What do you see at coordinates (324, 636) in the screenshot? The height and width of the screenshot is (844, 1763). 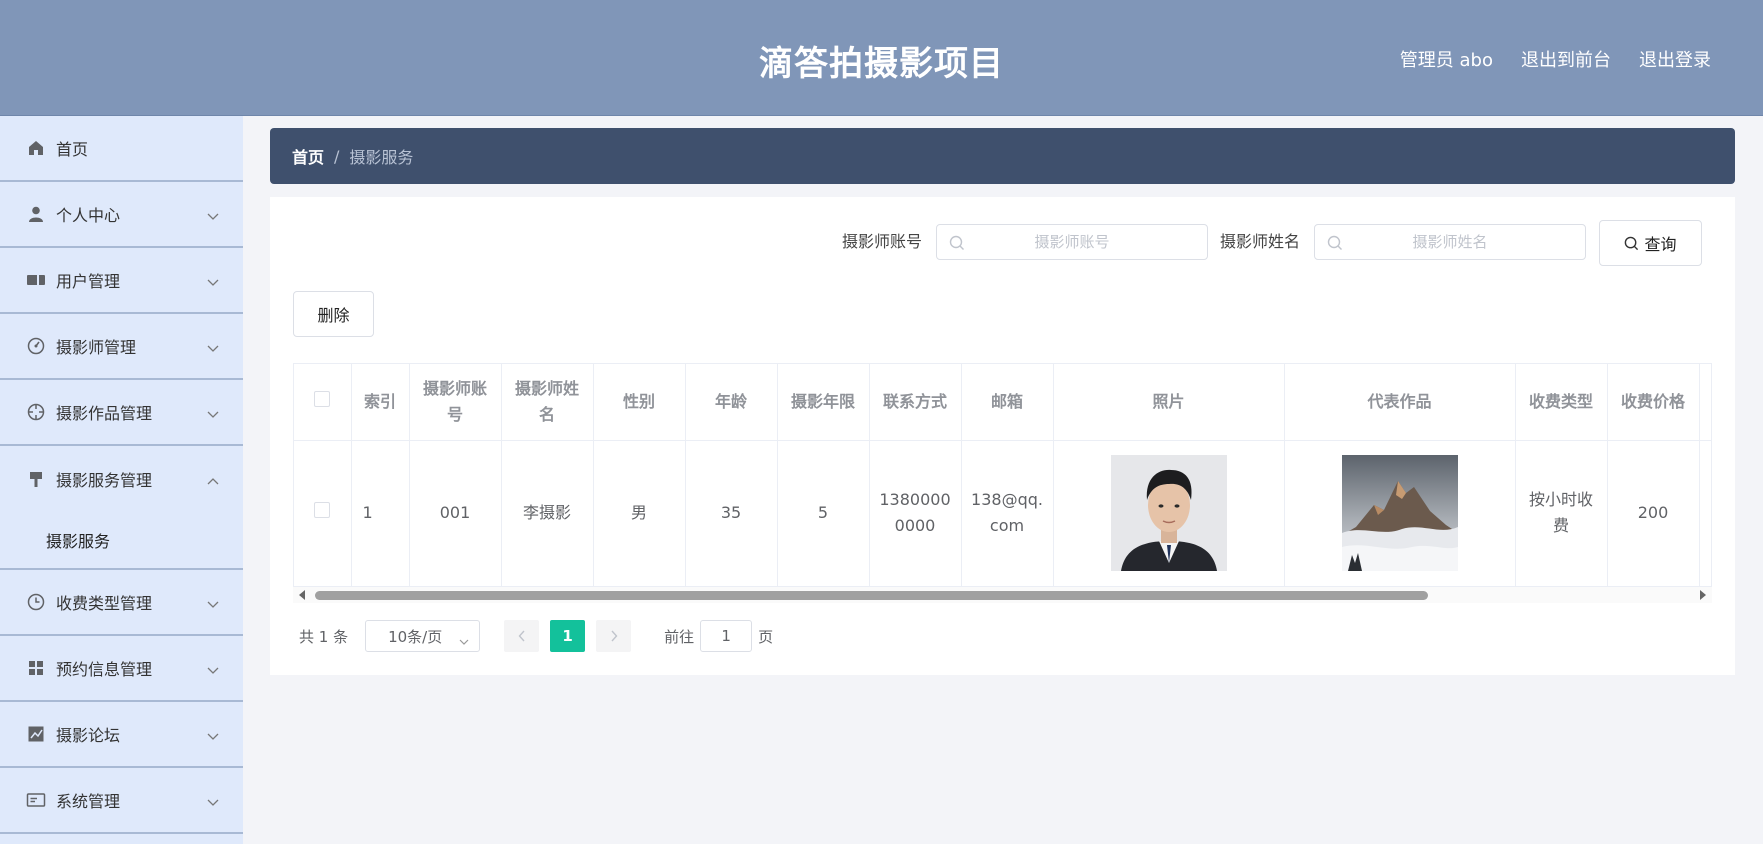 I see `total-count: 共 1 条` at bounding box center [324, 636].